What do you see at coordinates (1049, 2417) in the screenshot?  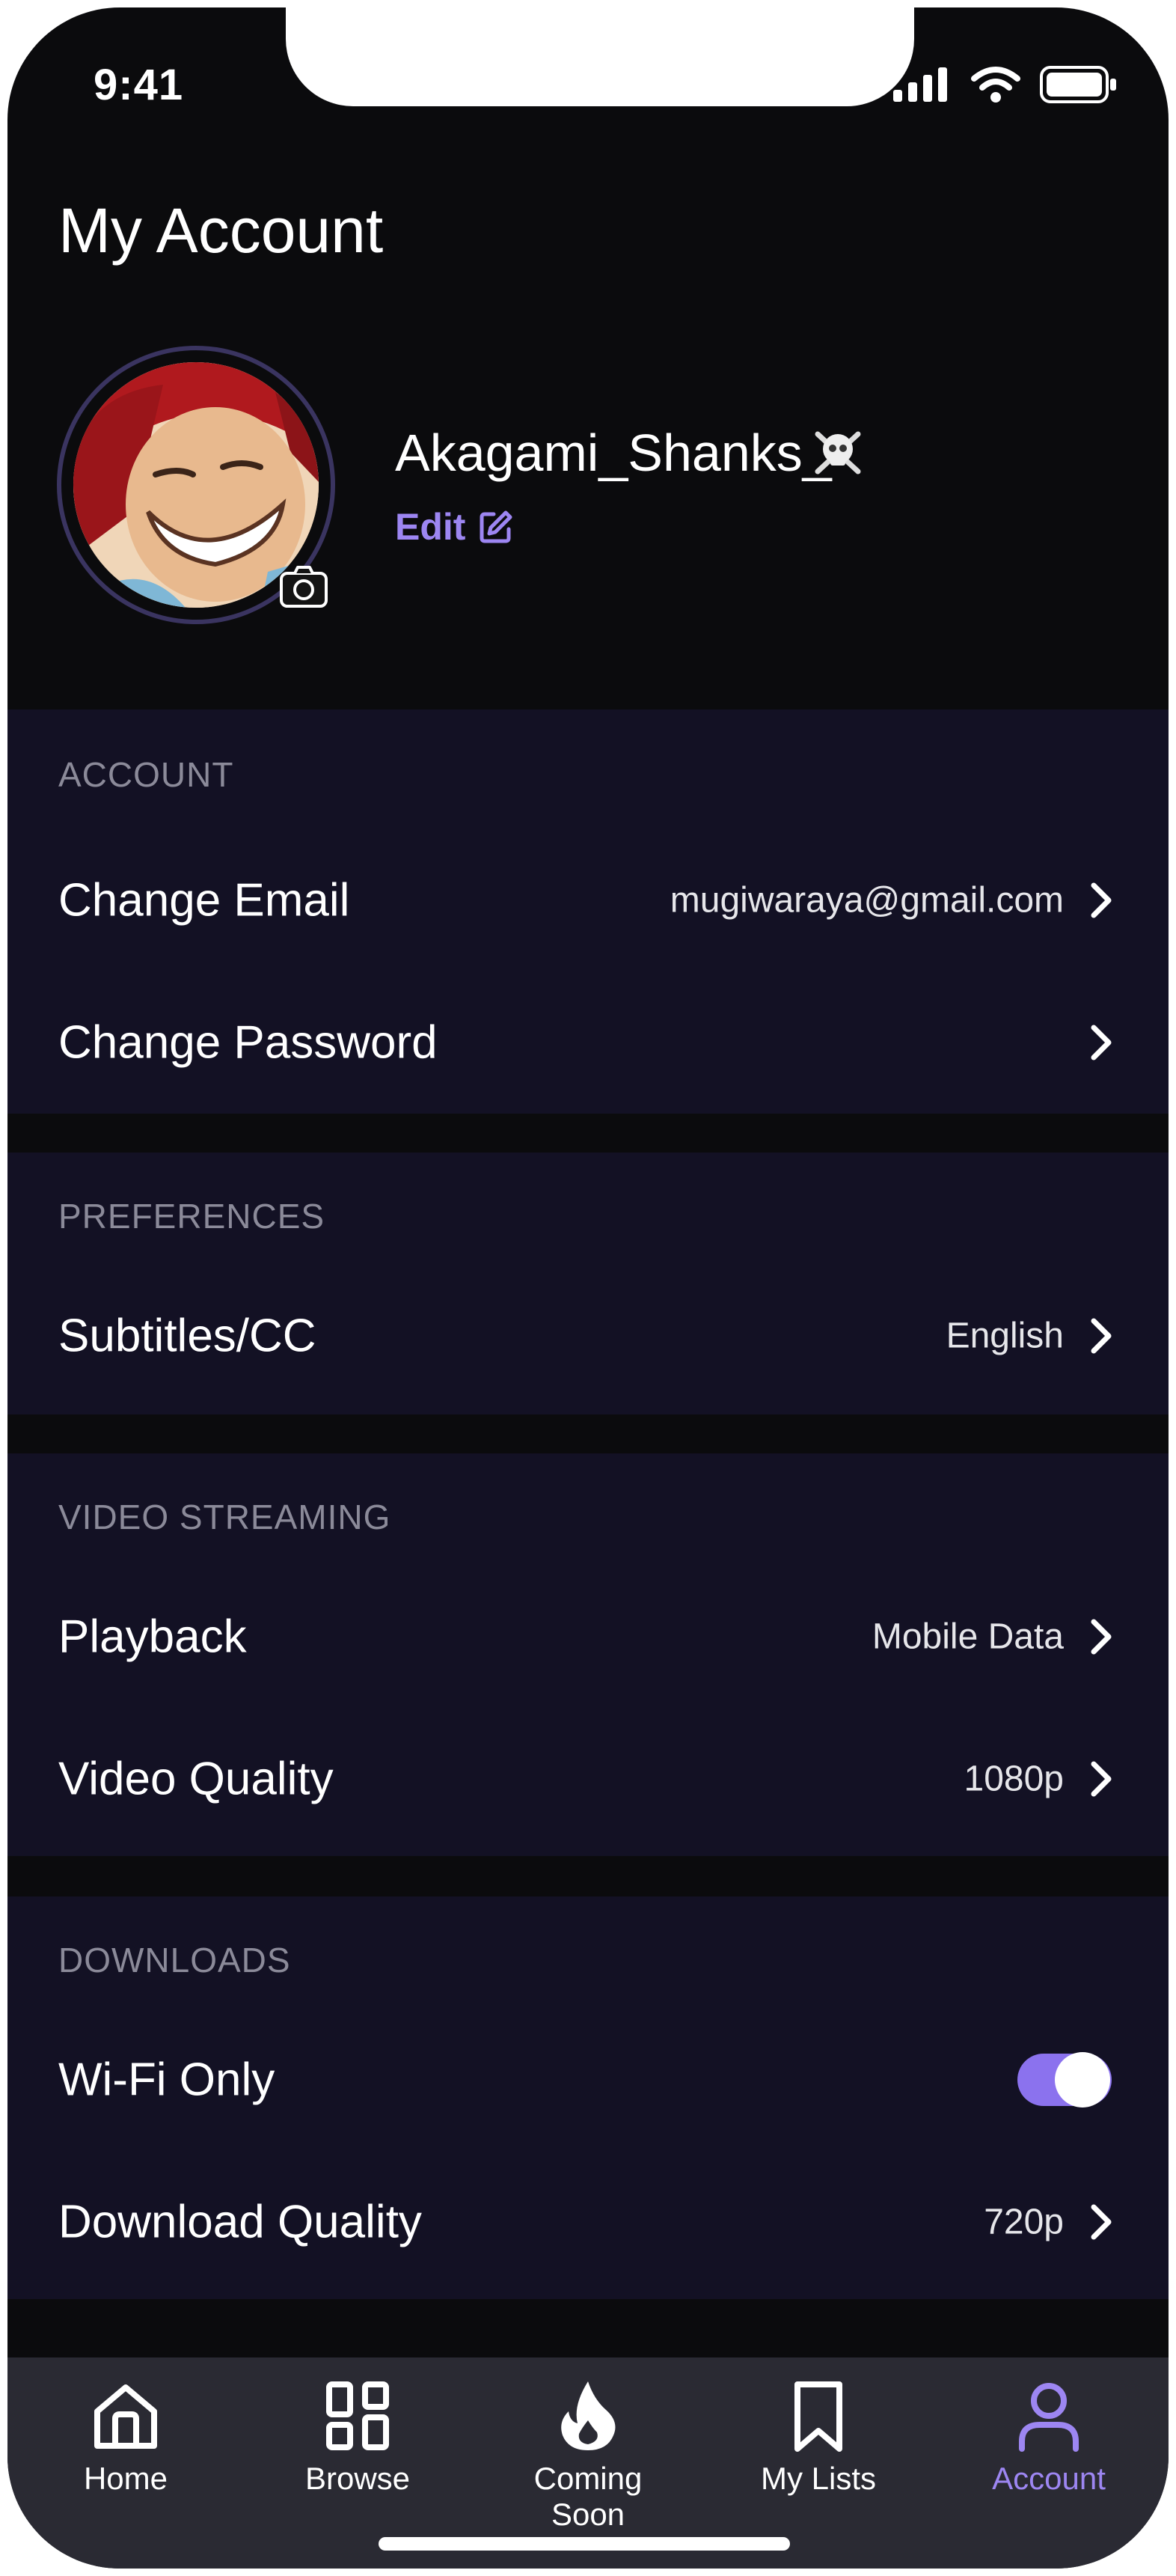 I see `user-icon` at bounding box center [1049, 2417].